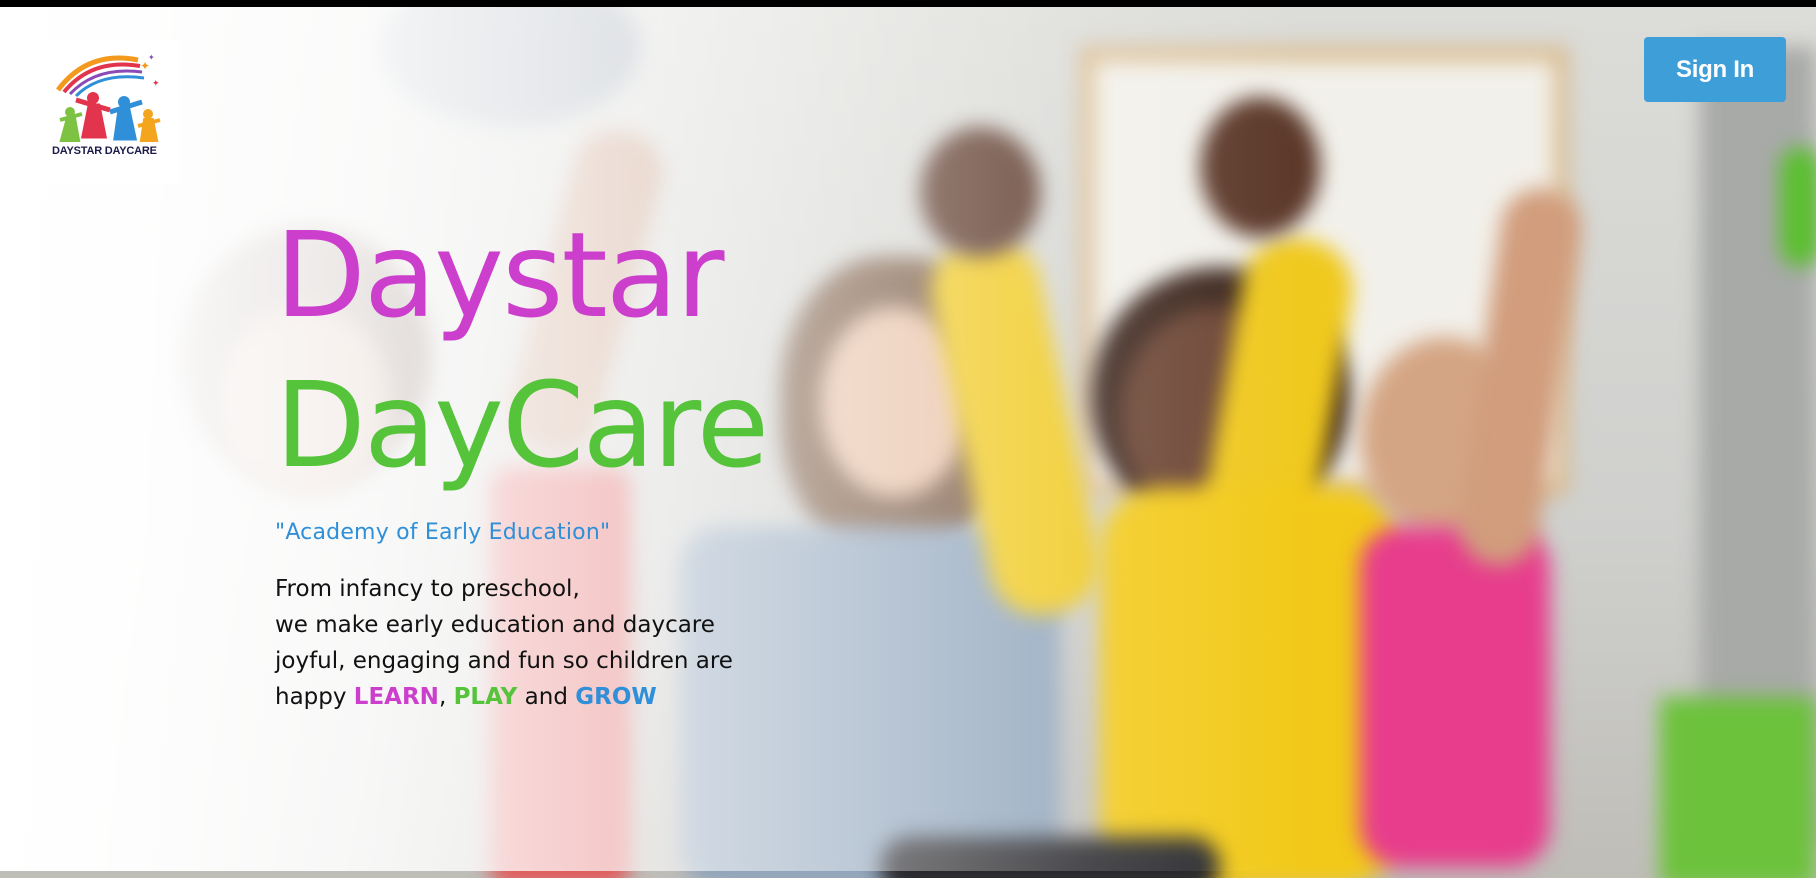 This screenshot has height=878, width=1816. I want to click on logo-text: DAYSTAR DAYCARE, so click(104, 151).